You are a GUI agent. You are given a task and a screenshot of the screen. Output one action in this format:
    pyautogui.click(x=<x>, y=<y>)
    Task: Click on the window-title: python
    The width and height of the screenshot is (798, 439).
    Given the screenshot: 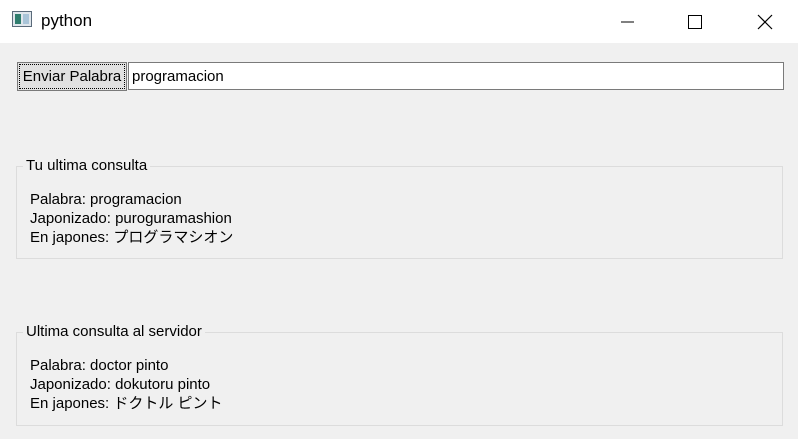 What is the action you would take?
    pyautogui.click(x=67, y=20)
    